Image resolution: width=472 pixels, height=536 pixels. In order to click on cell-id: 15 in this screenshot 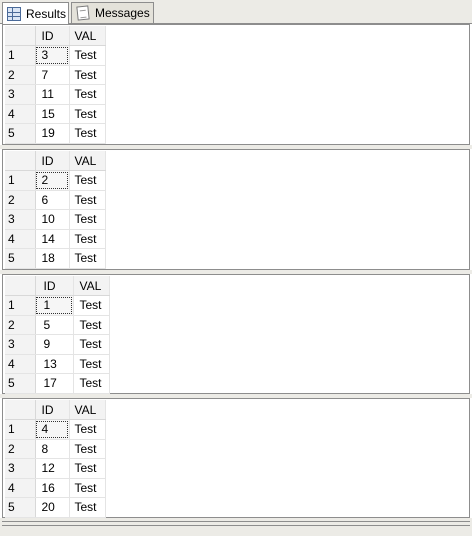, I will do `click(52, 114)`.